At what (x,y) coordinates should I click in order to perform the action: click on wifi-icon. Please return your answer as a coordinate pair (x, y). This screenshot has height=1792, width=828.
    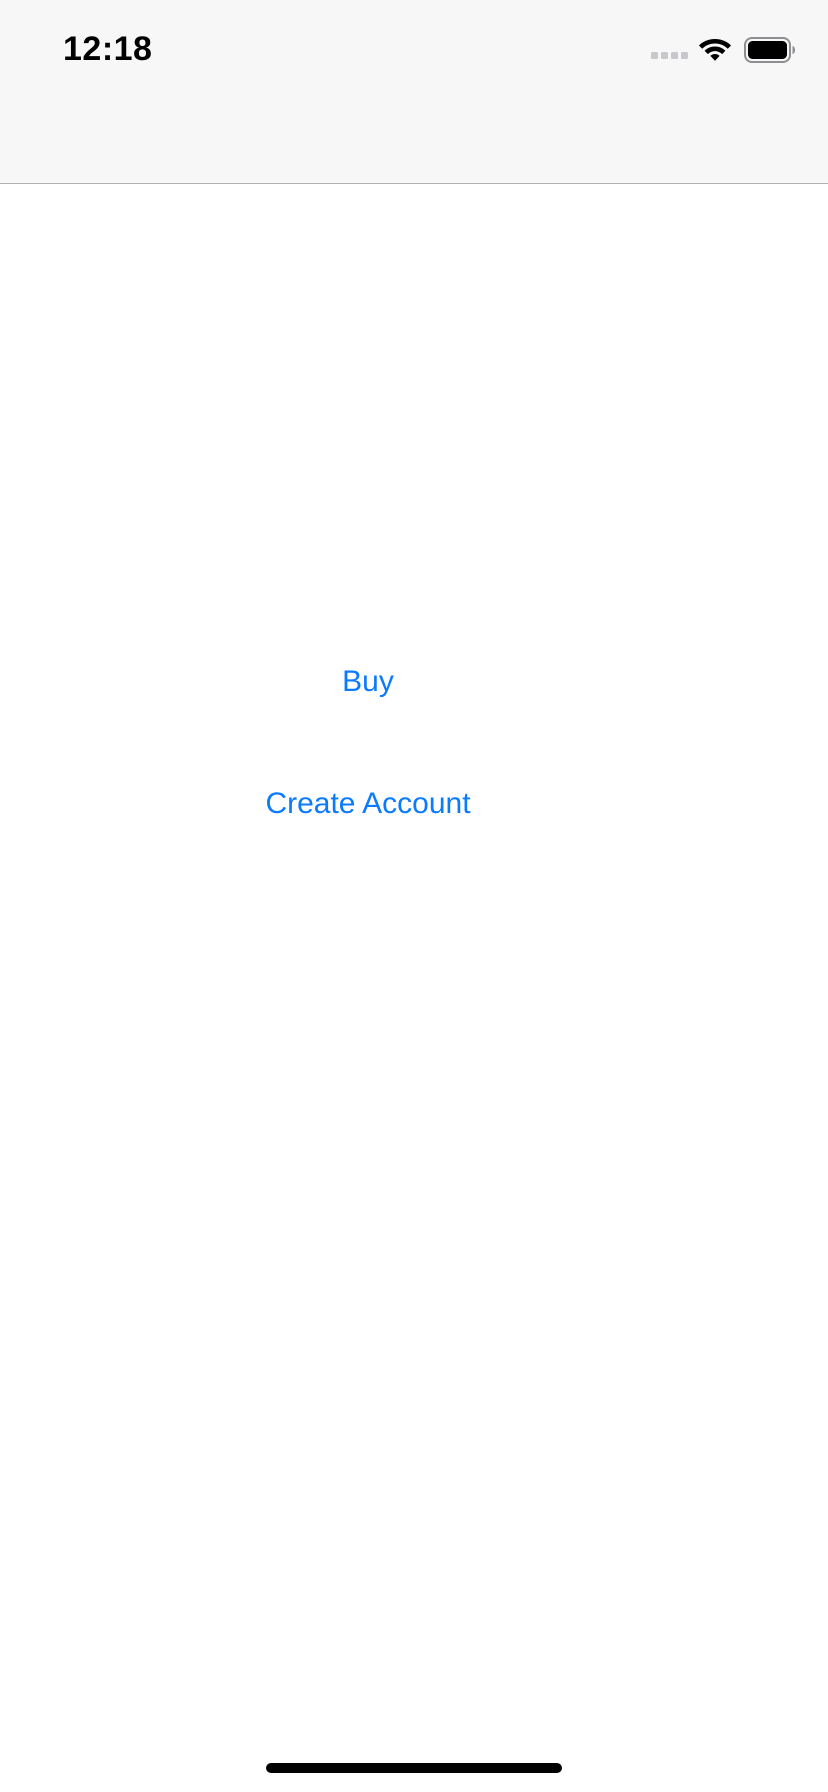
    Looking at the image, I should click on (715, 50).